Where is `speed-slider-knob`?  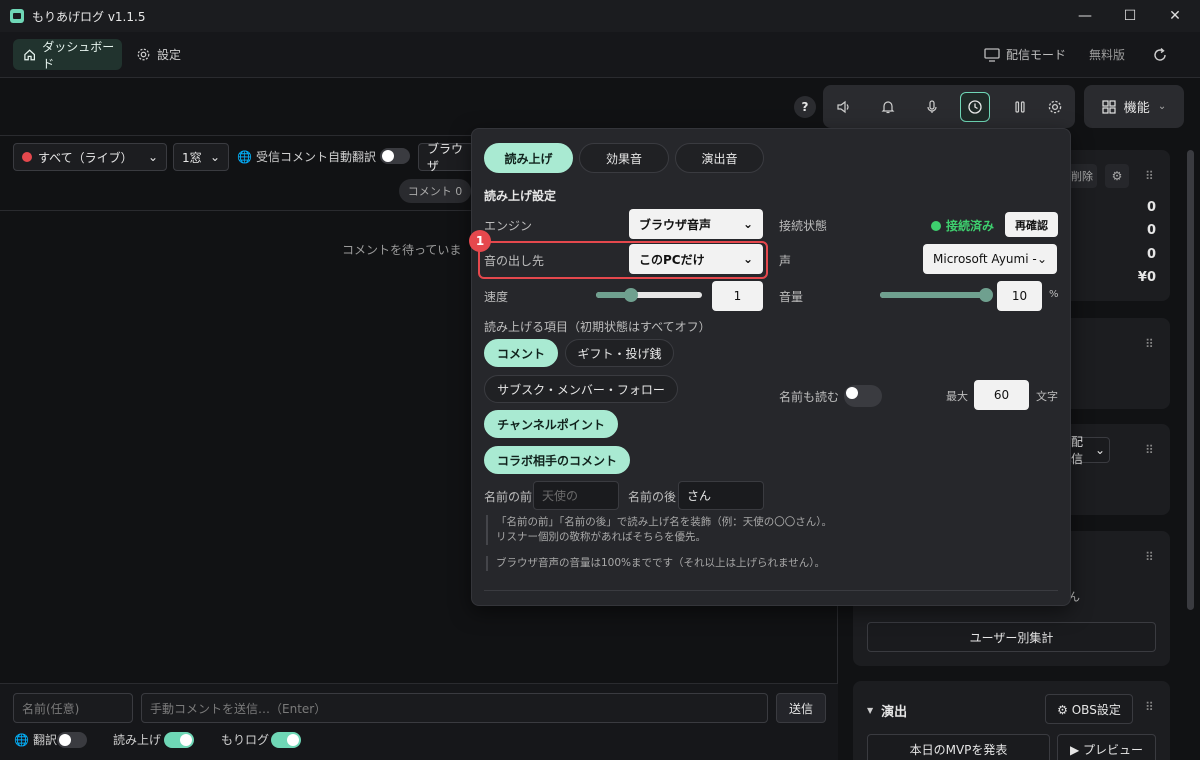 speed-slider-knob is located at coordinates (630, 295).